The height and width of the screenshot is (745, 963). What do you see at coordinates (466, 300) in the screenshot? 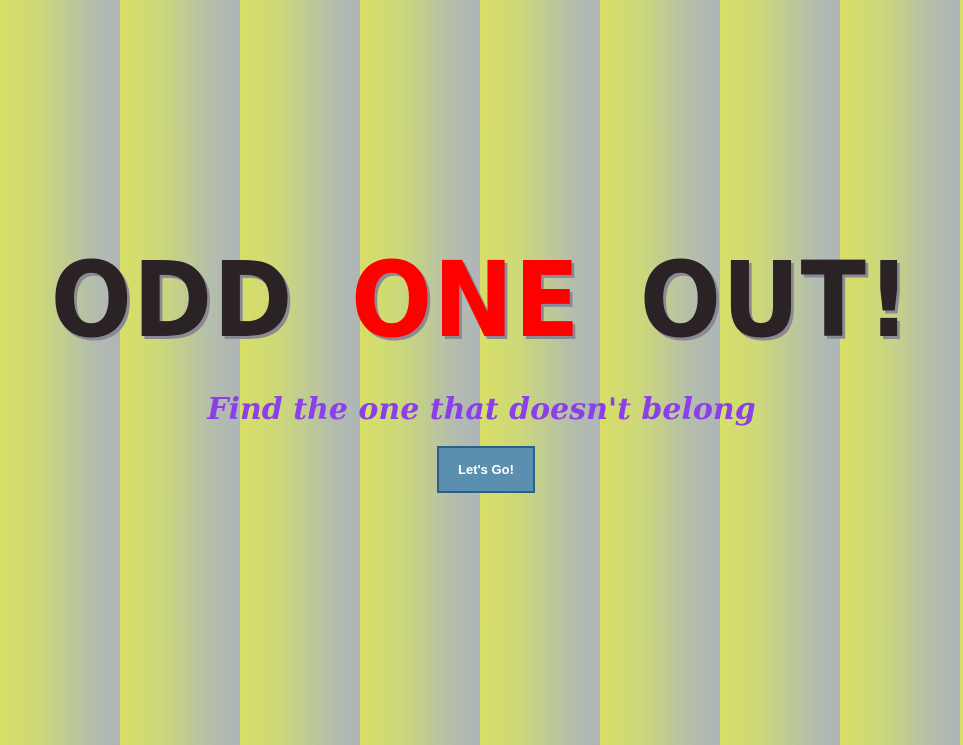
I see `title-word-one: ONE` at bounding box center [466, 300].